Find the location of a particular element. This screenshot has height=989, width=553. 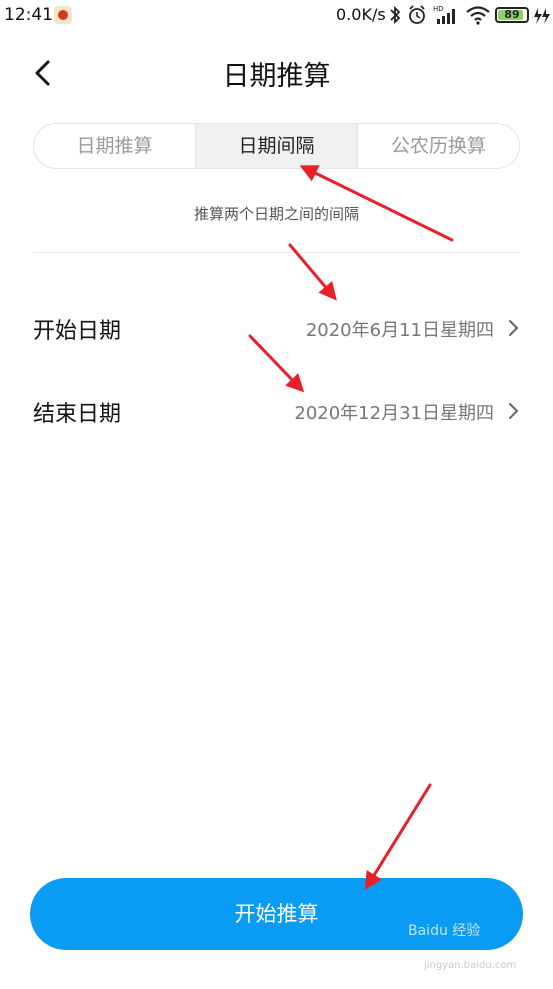

end-date-row: 结束日期 2020年12月31日星期四 is located at coordinates (276, 410).